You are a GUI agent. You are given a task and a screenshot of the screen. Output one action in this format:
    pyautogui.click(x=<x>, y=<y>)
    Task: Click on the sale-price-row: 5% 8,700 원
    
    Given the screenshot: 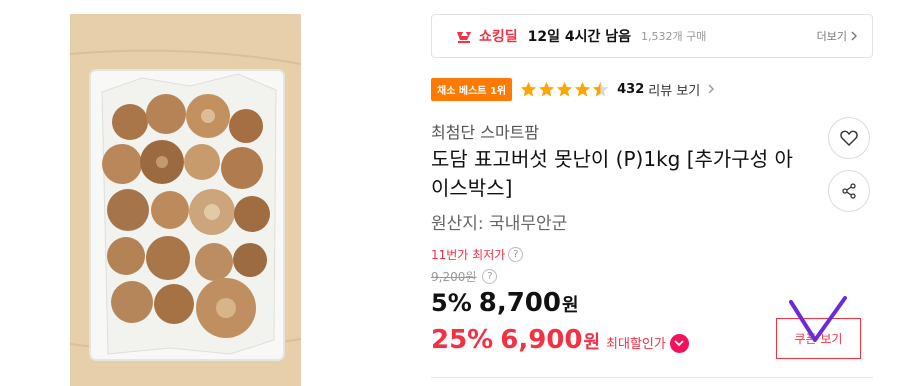 What is the action you would take?
    pyautogui.click(x=505, y=303)
    